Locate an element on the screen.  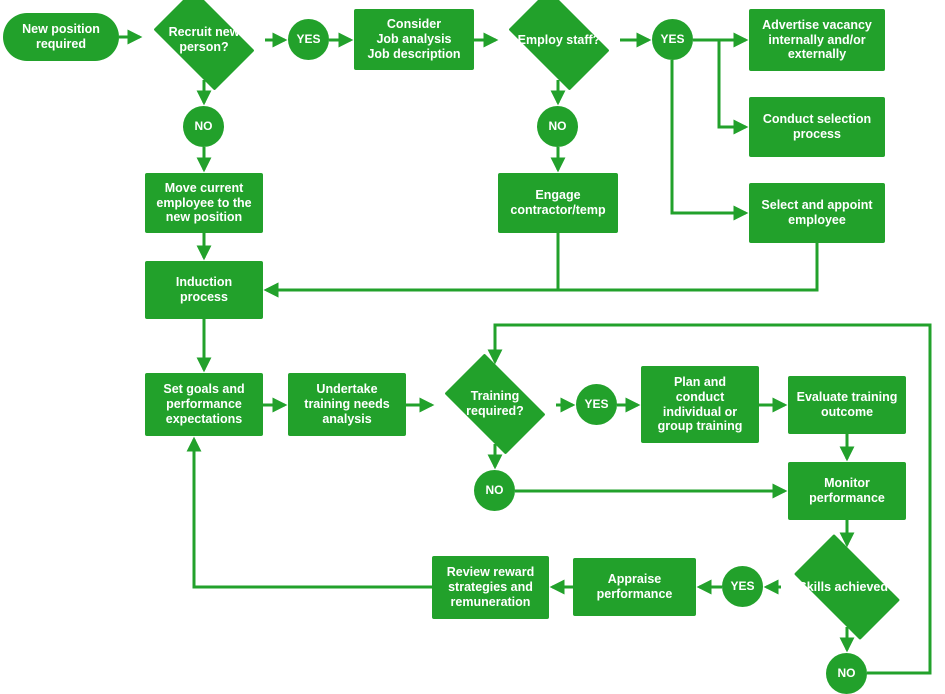
connector-e-branch-select is located at coordinates (709, 140).